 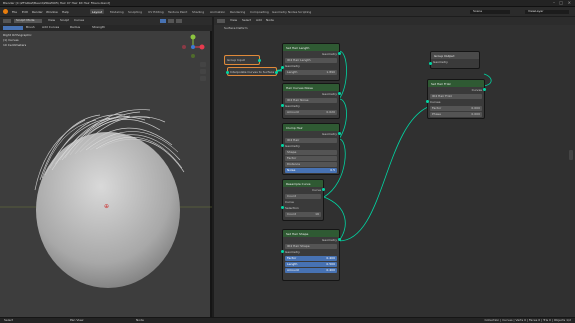 What do you see at coordinates (304, 11) in the screenshot?
I see `tab-scripting: Scripting` at bounding box center [304, 11].